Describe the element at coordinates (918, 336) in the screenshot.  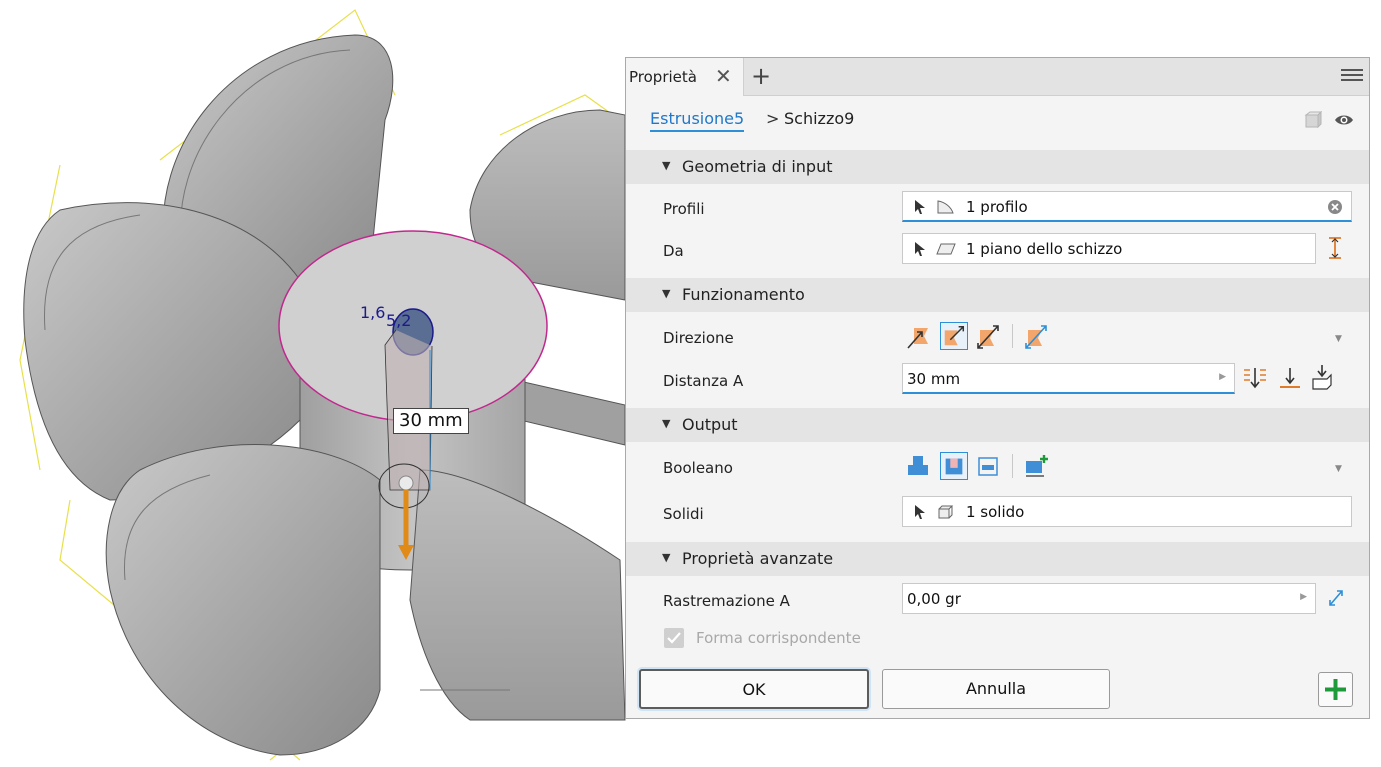
I see `direction-default-icon` at that location.